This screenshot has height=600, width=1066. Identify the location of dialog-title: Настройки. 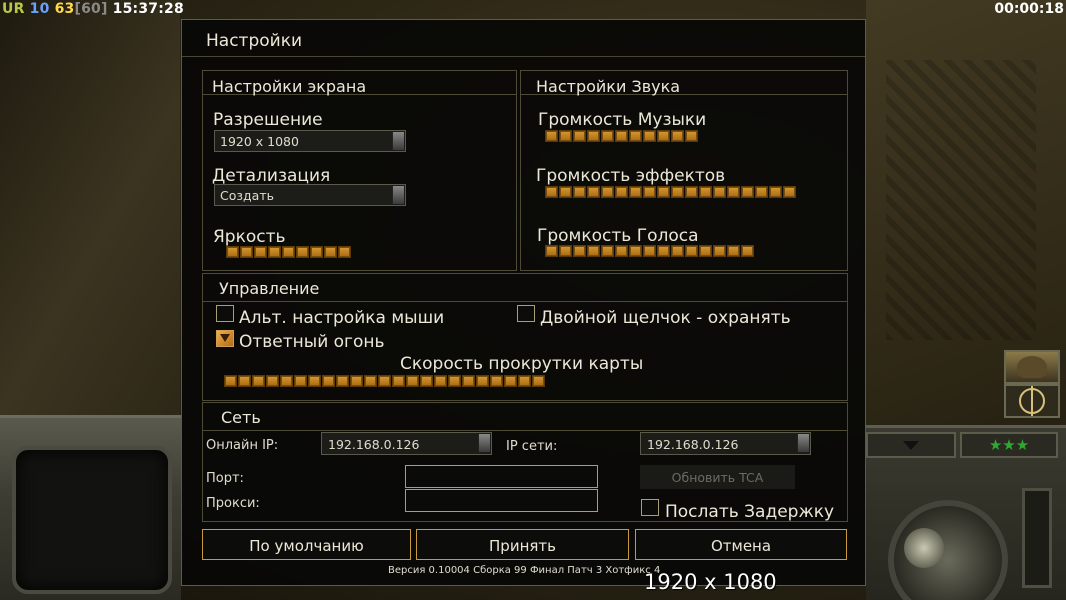
(254, 41).